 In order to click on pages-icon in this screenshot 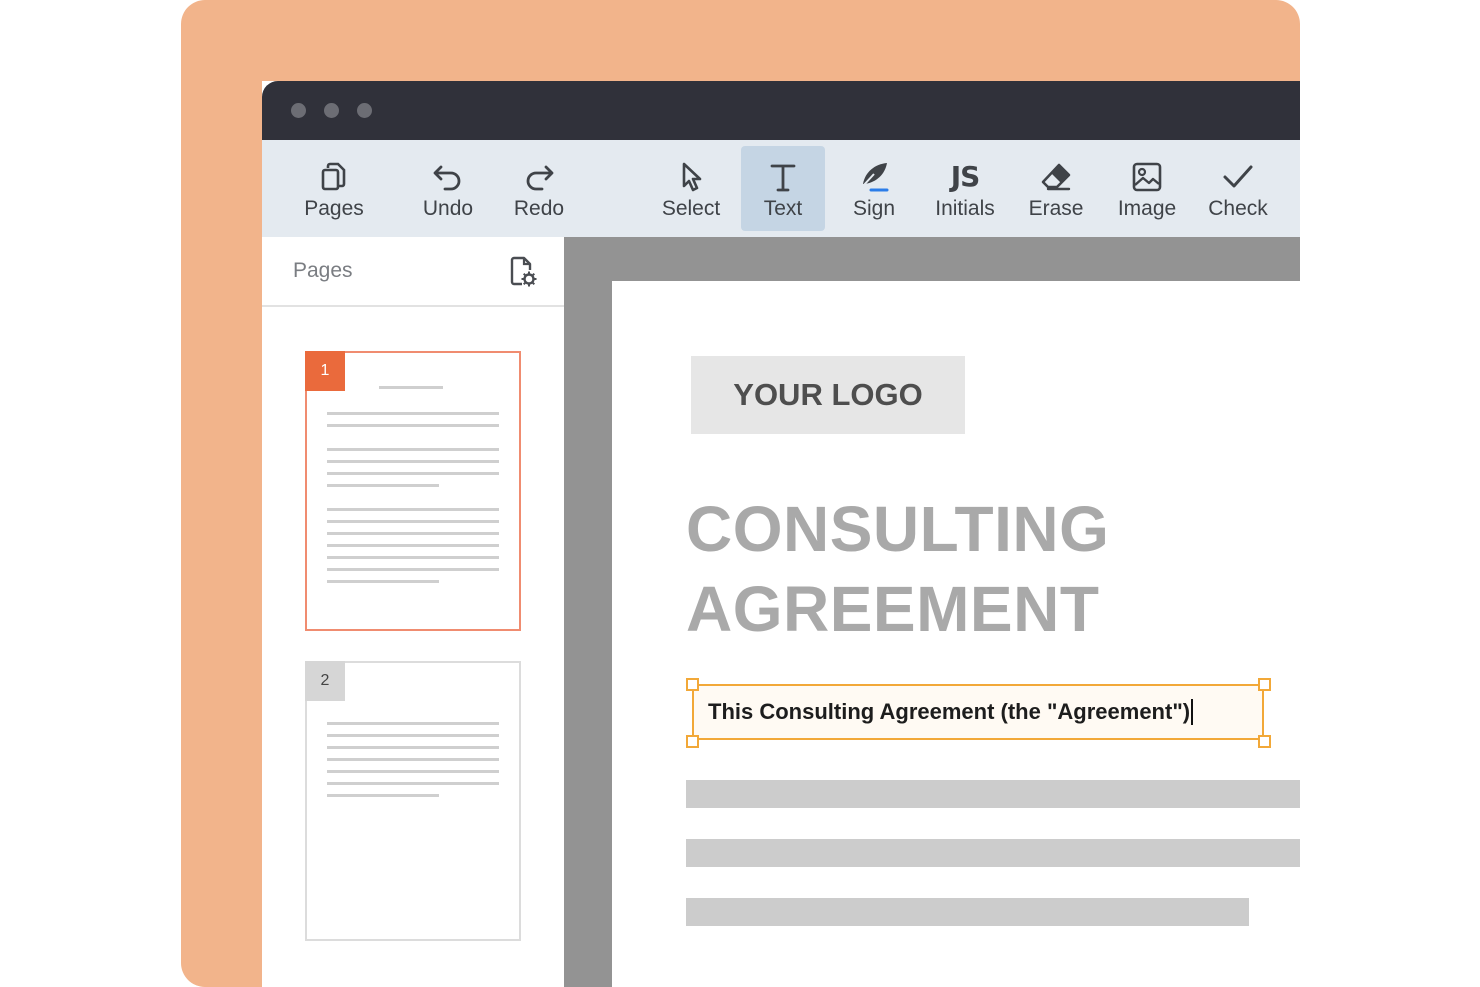, I will do `click(334, 177)`.